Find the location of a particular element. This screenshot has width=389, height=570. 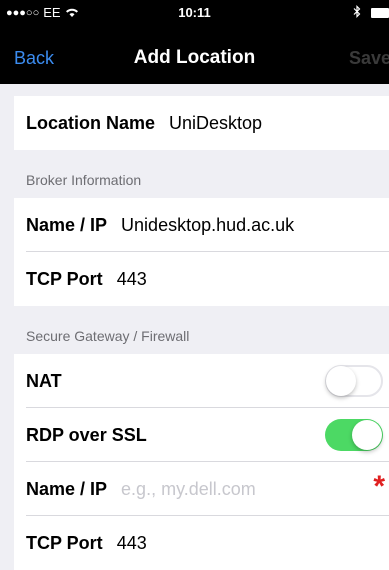

gateway-name-label: Name / IP is located at coordinates (67, 488).